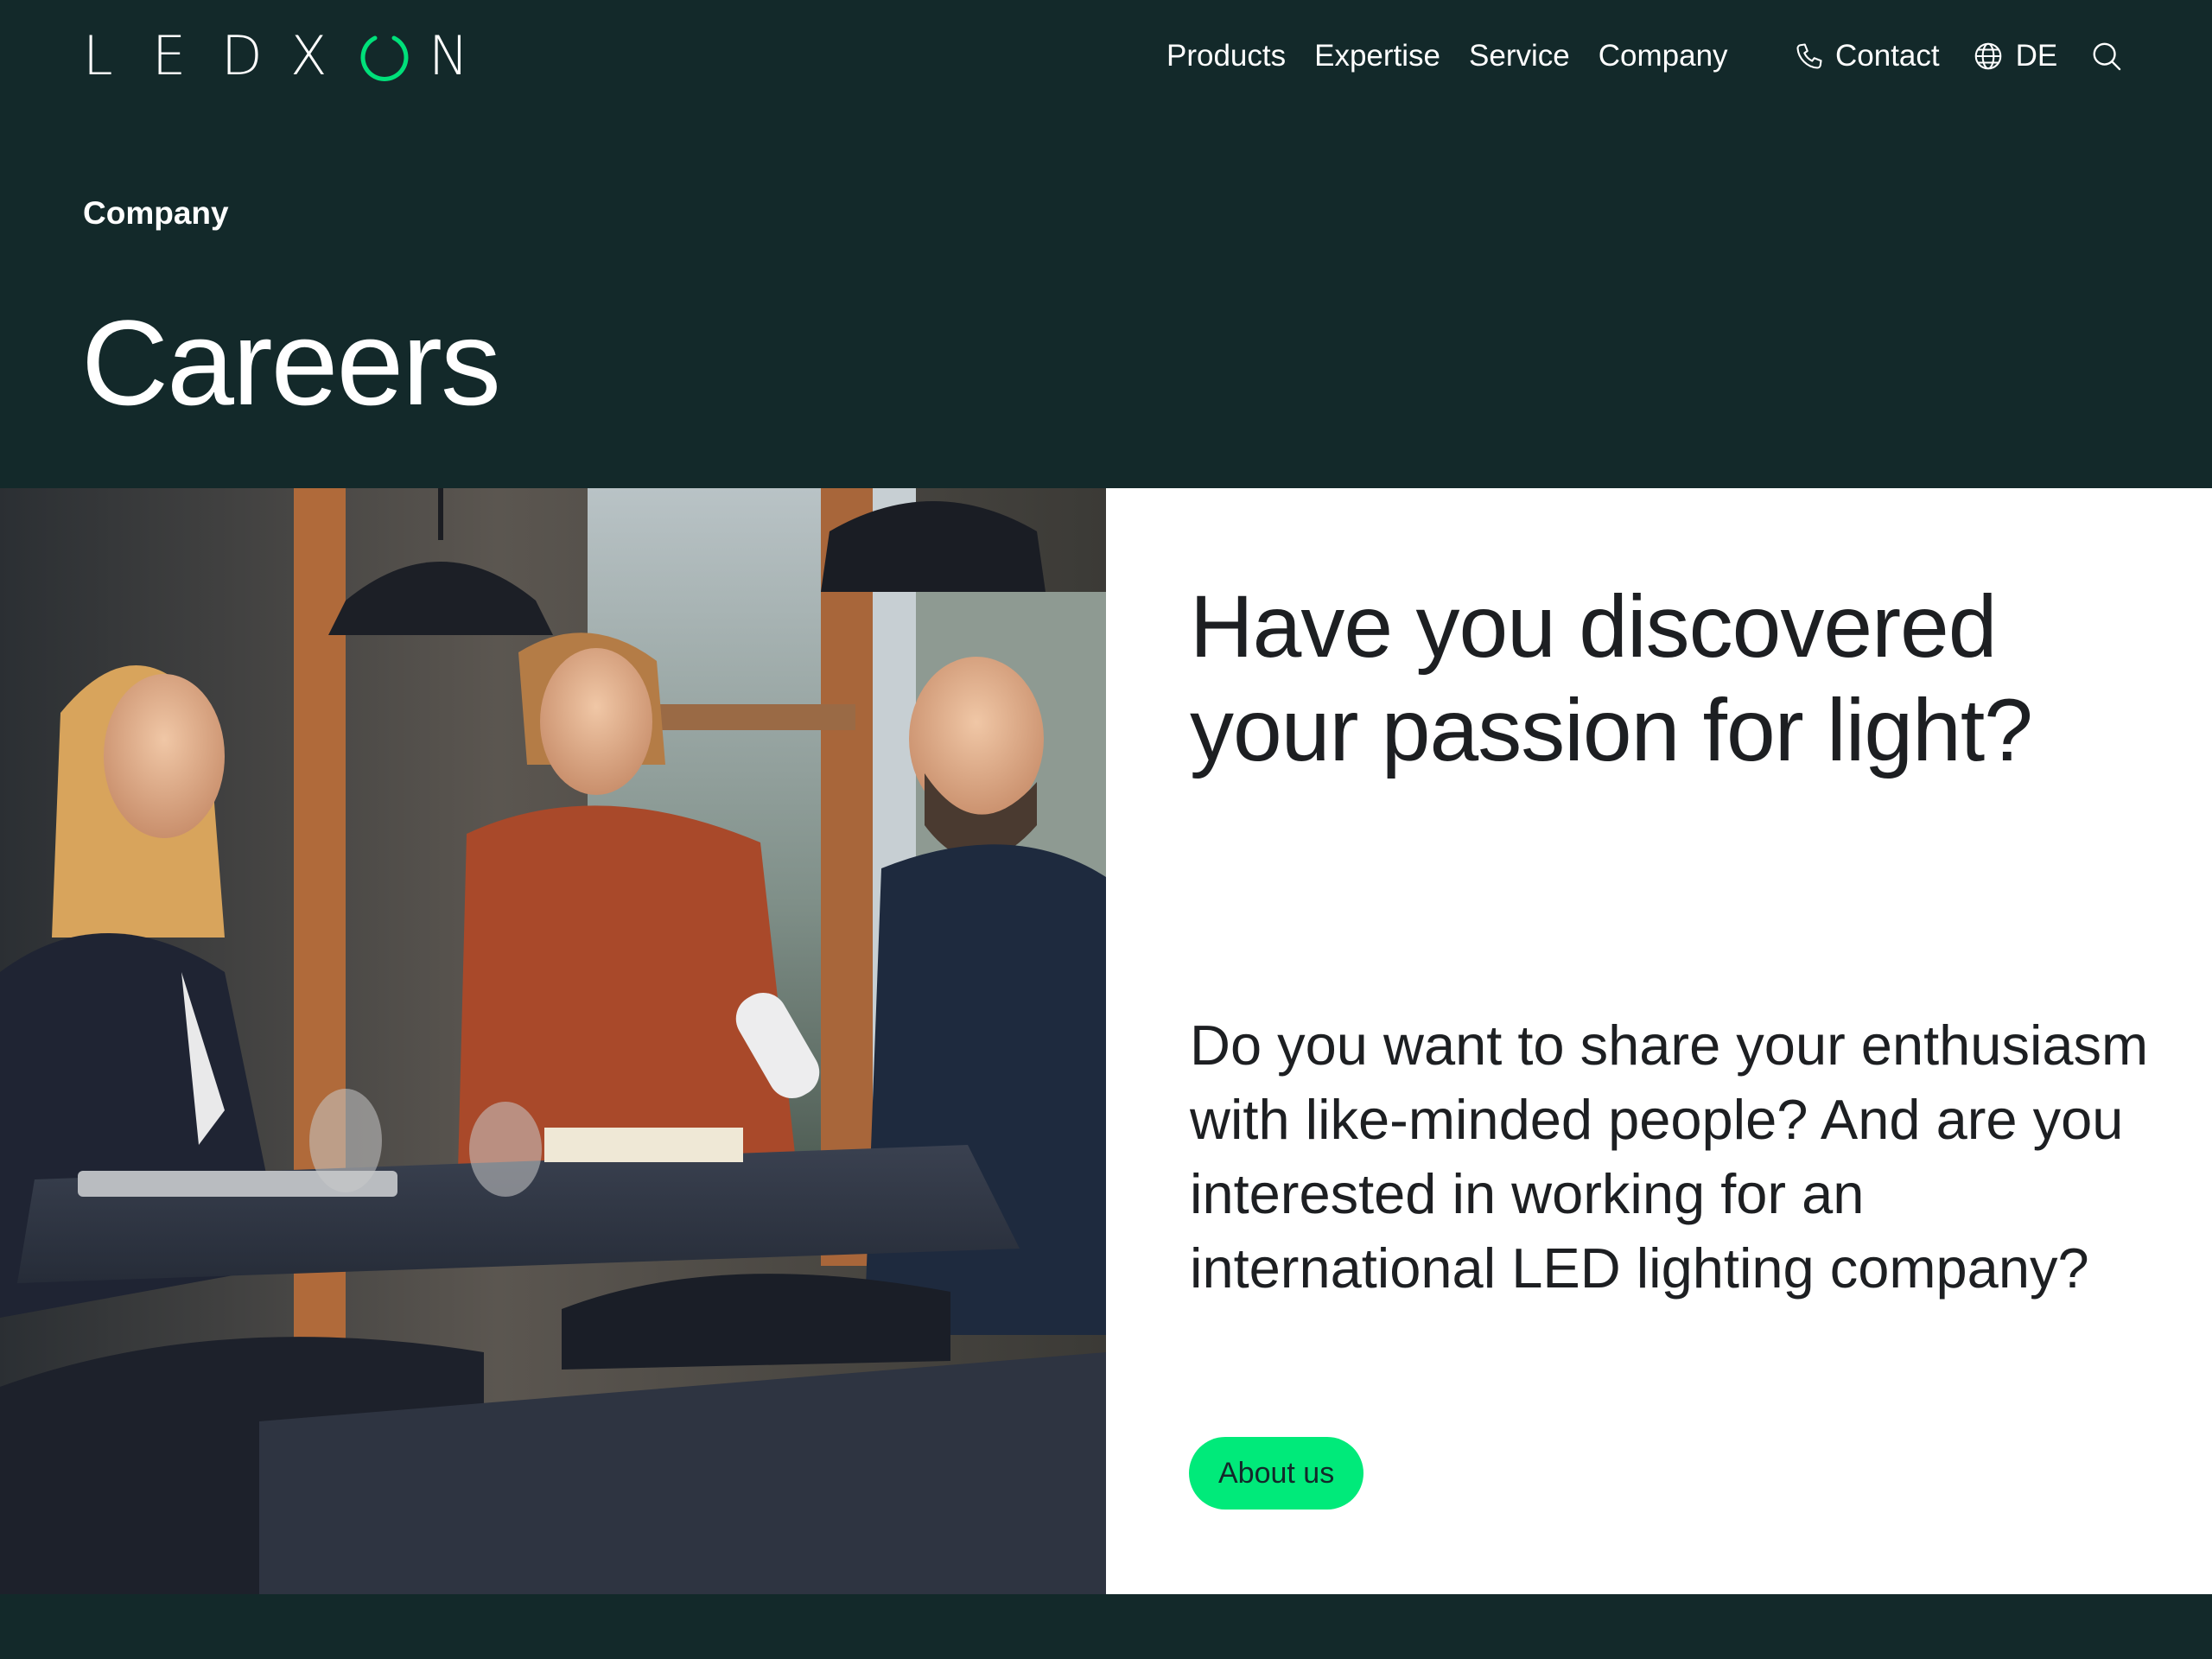 The width and height of the screenshot is (2212, 1659). I want to click on contact-label: Contact, so click(1887, 56).